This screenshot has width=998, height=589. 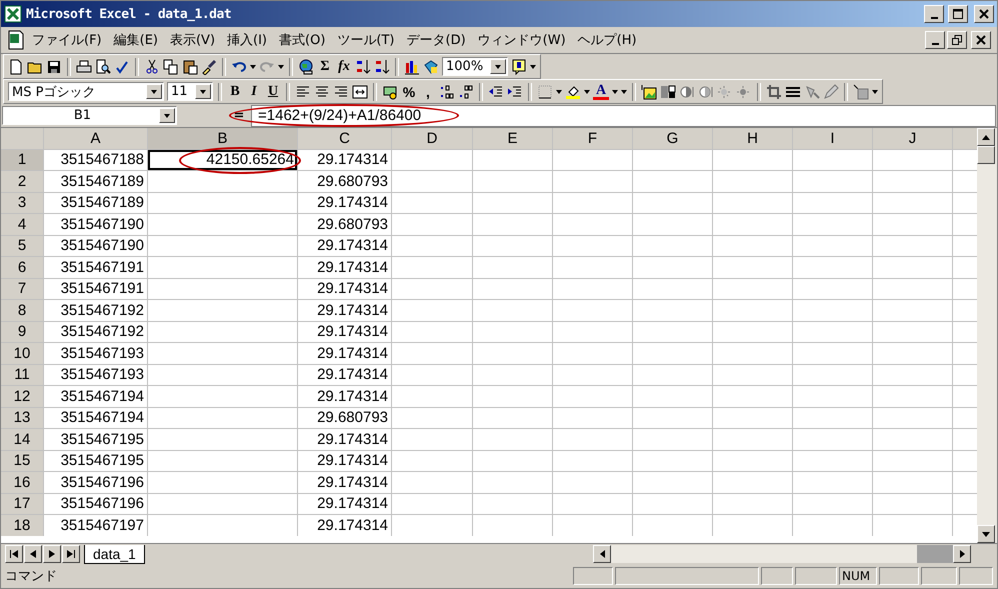 What do you see at coordinates (247, 40) in the screenshot?
I see `menu-item: 挿入(I)` at bounding box center [247, 40].